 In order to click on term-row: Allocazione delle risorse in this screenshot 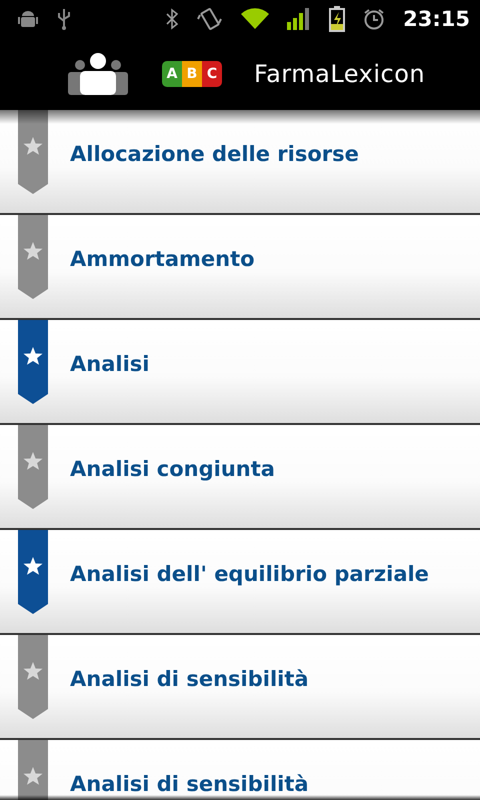, I will do `click(240, 162)`.